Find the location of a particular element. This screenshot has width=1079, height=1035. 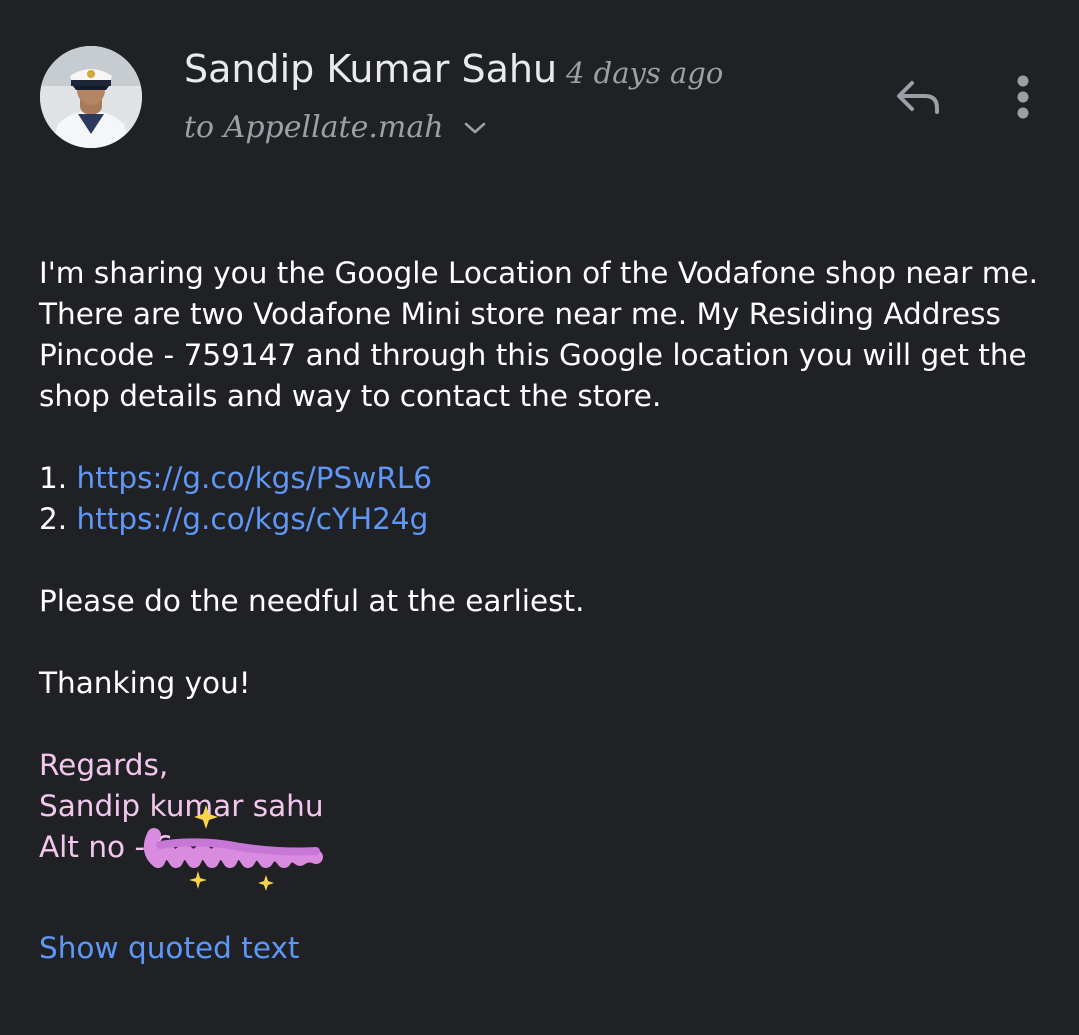

chevron-down-icon is located at coordinates (475, 128).